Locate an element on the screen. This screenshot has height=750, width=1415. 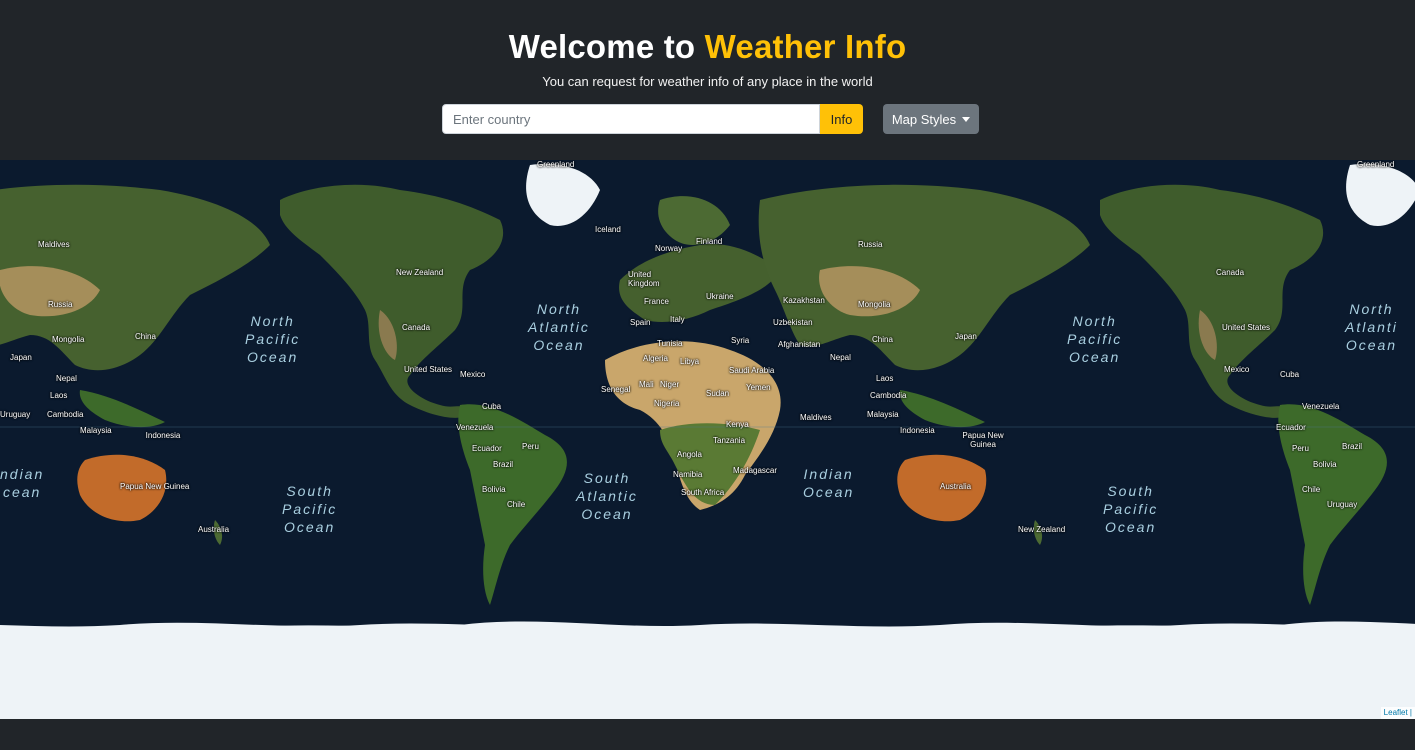
country-label: Ukraine is located at coordinates (720, 296).